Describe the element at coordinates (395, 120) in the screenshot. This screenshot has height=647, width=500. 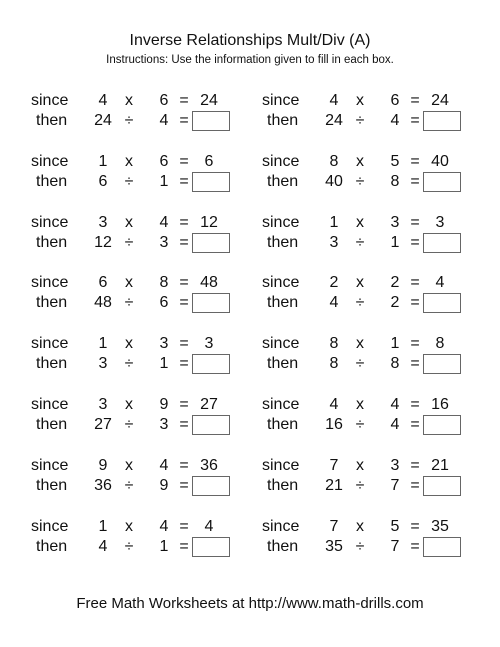
I see `divisor: 4` at that location.